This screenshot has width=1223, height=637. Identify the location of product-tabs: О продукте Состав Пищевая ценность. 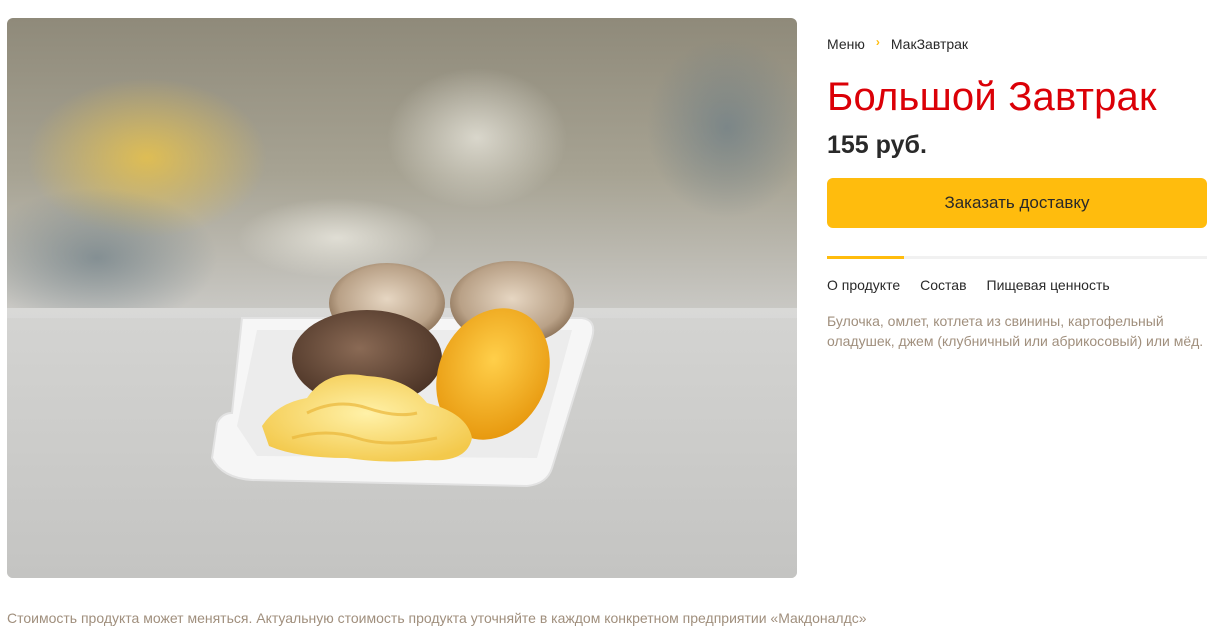
(978, 285).